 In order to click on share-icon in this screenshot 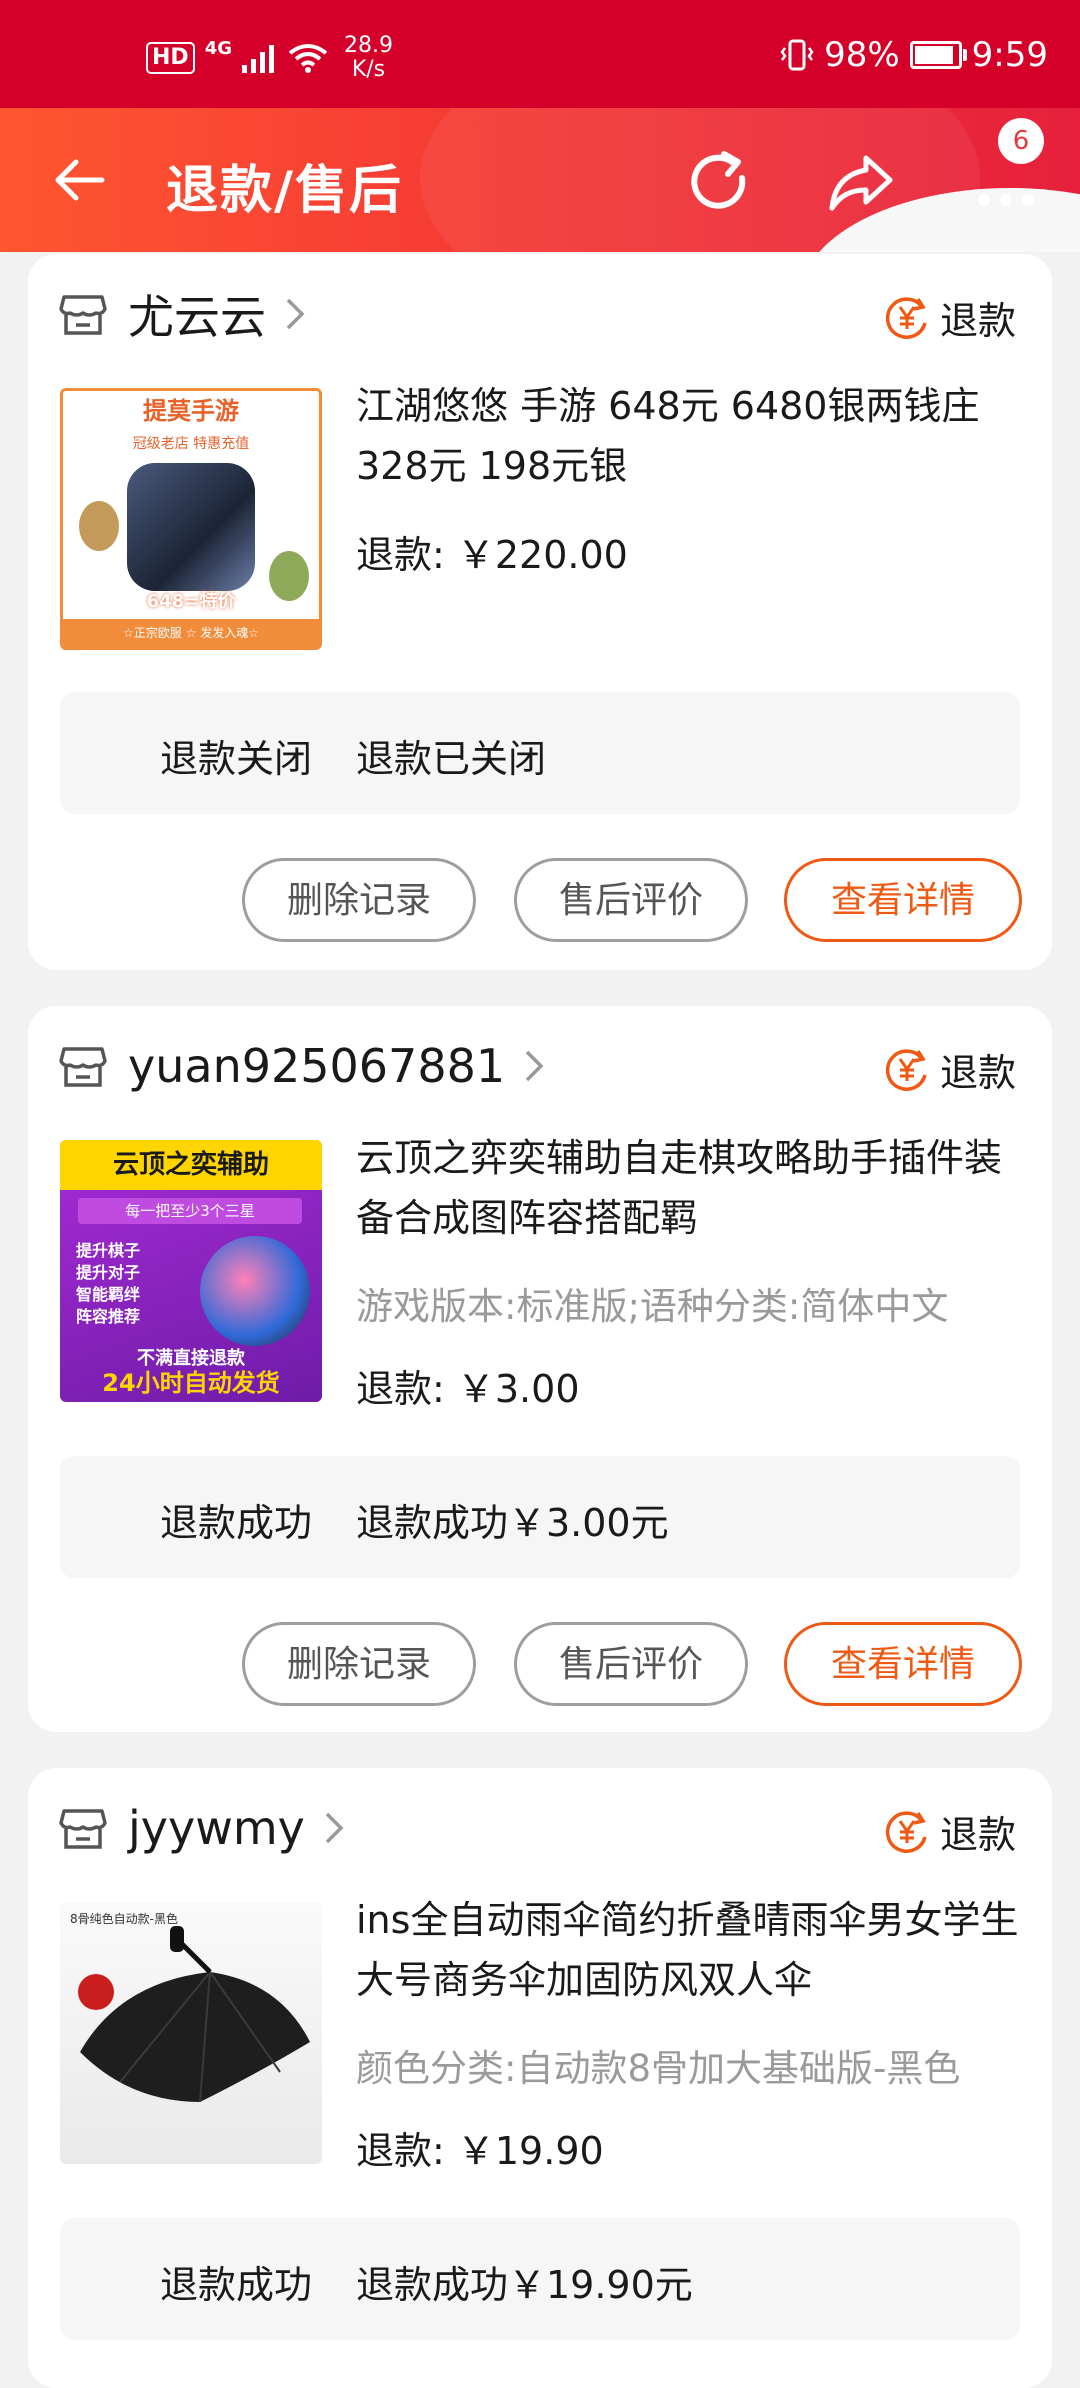, I will do `click(861, 183)`.